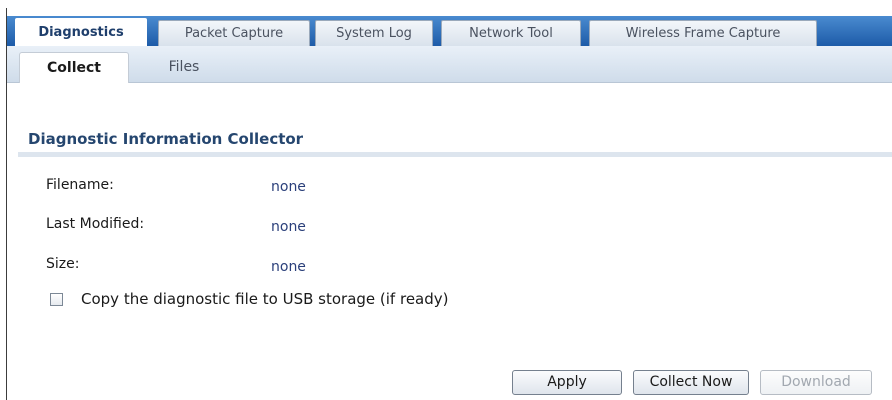 The image size is (892, 400). Describe the element at coordinates (74, 67) in the screenshot. I see `subtab-collect: Collect` at that location.